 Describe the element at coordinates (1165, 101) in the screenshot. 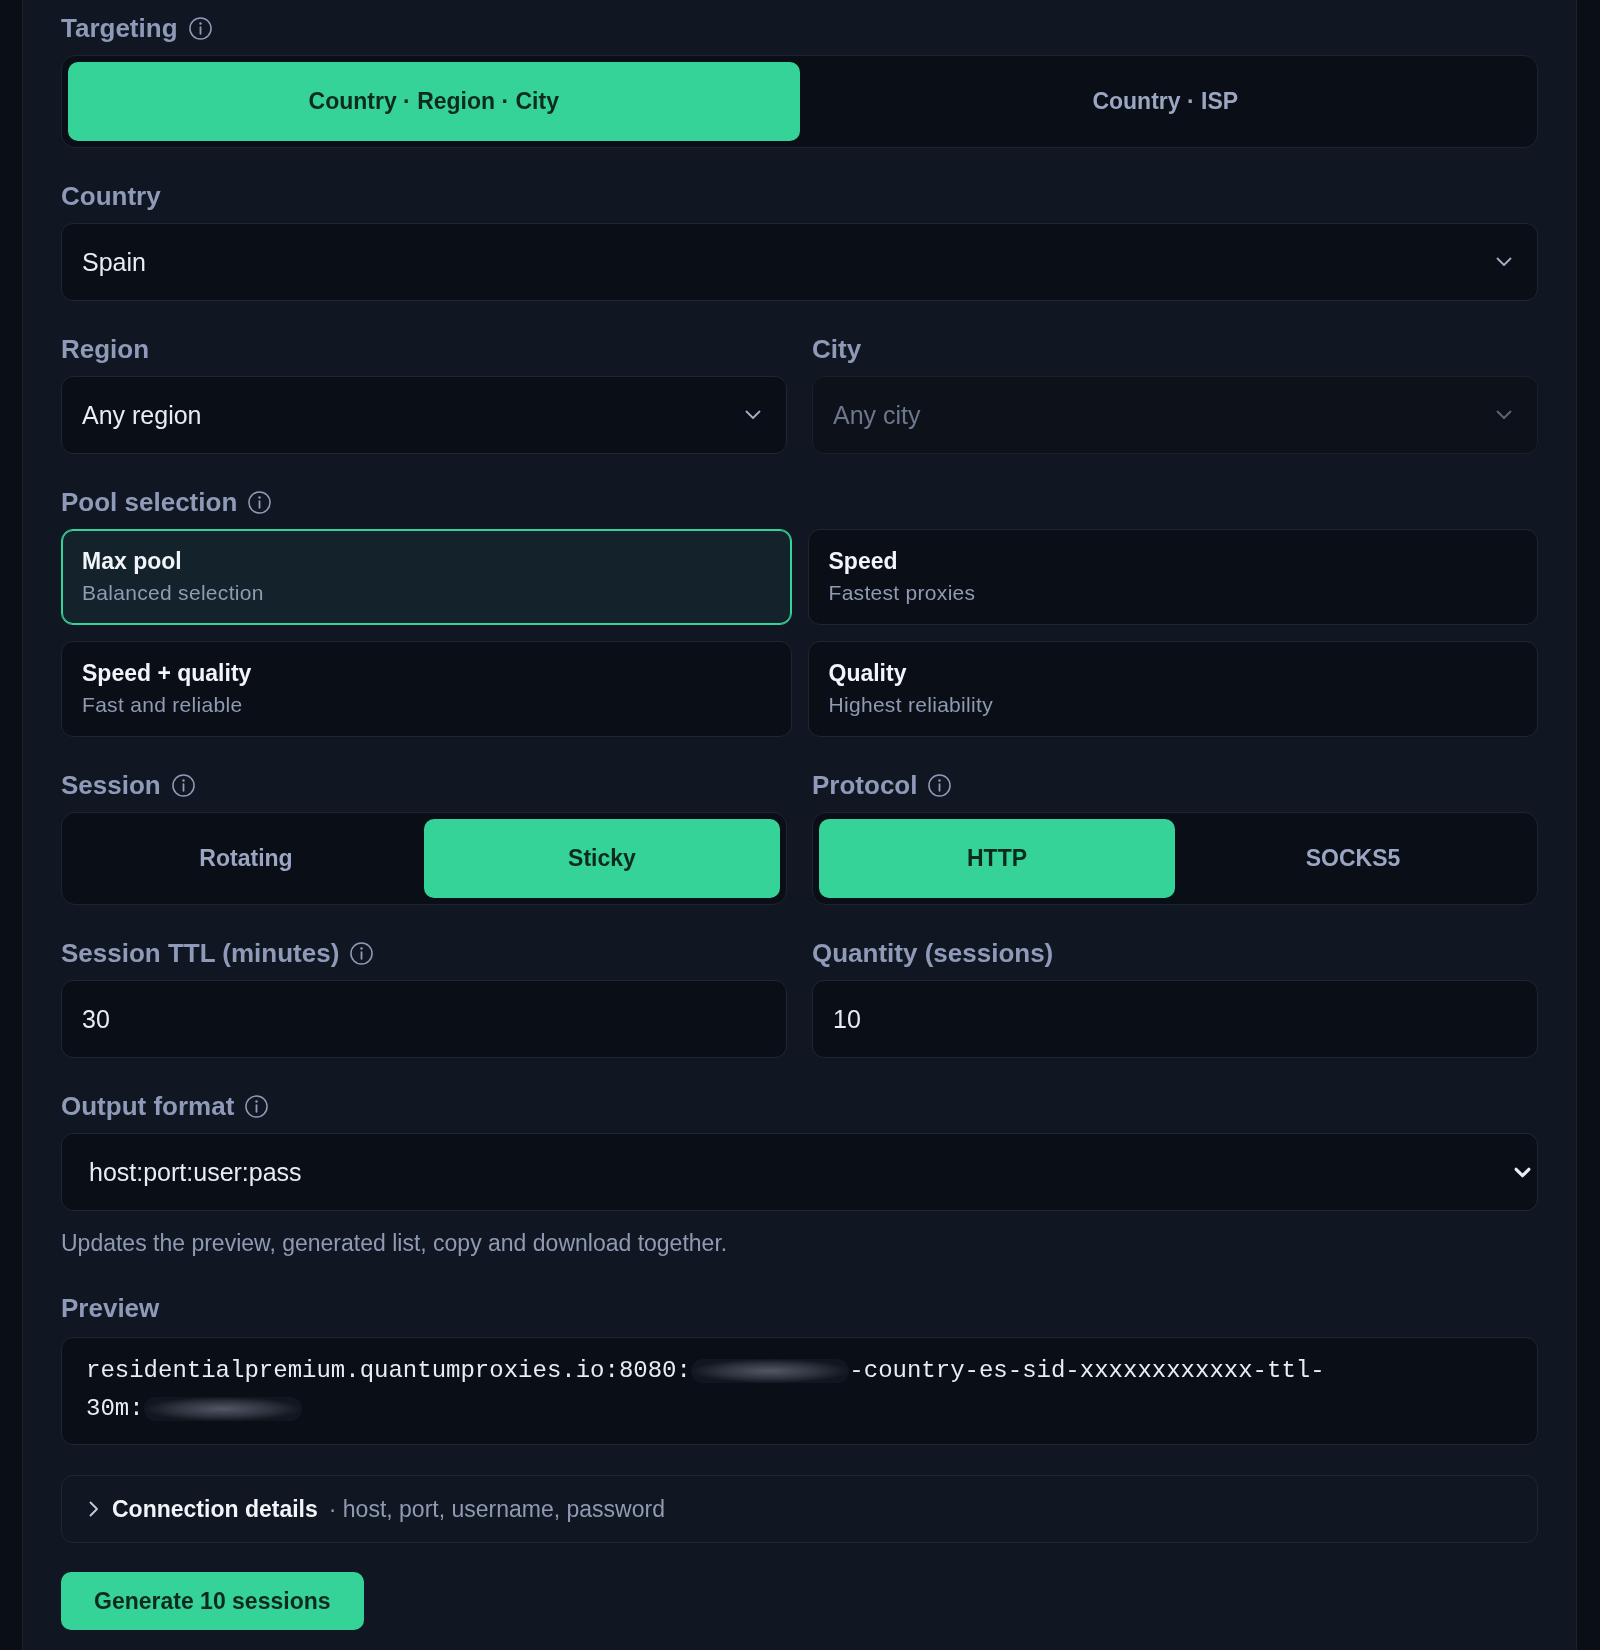

I see `segment-option: Country · ISP` at that location.